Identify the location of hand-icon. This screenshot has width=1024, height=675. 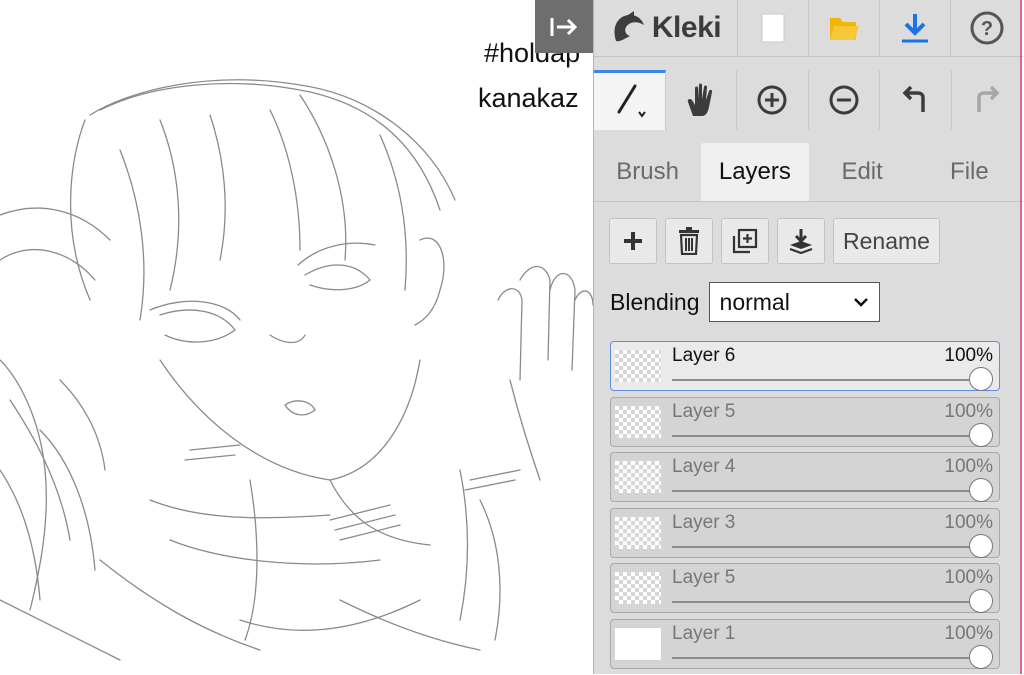
(699, 99).